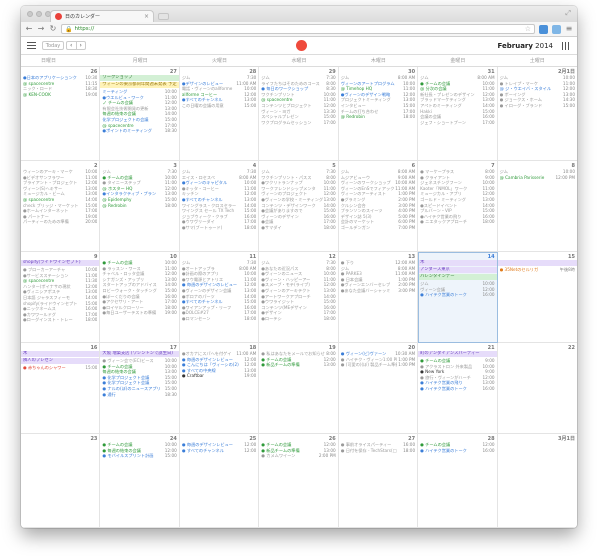 Image resolution: width=600 pixels, height=557 pixels. Describe the element at coordinates (407, 227) in the screenshot. I see `event-time: 7:00 PM` at that location.